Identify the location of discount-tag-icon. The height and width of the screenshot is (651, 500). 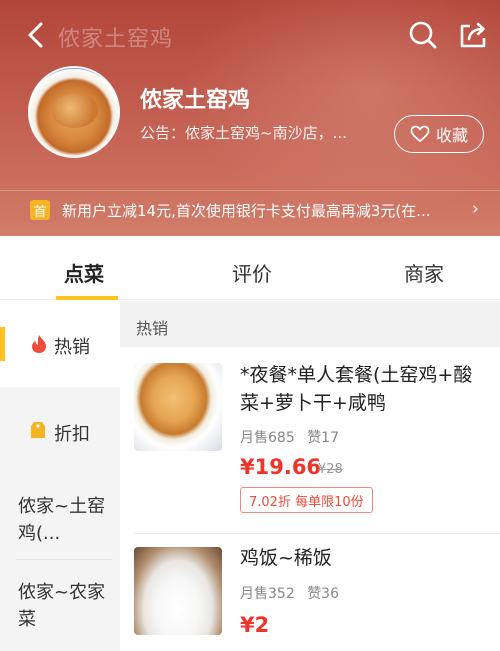
(38, 430).